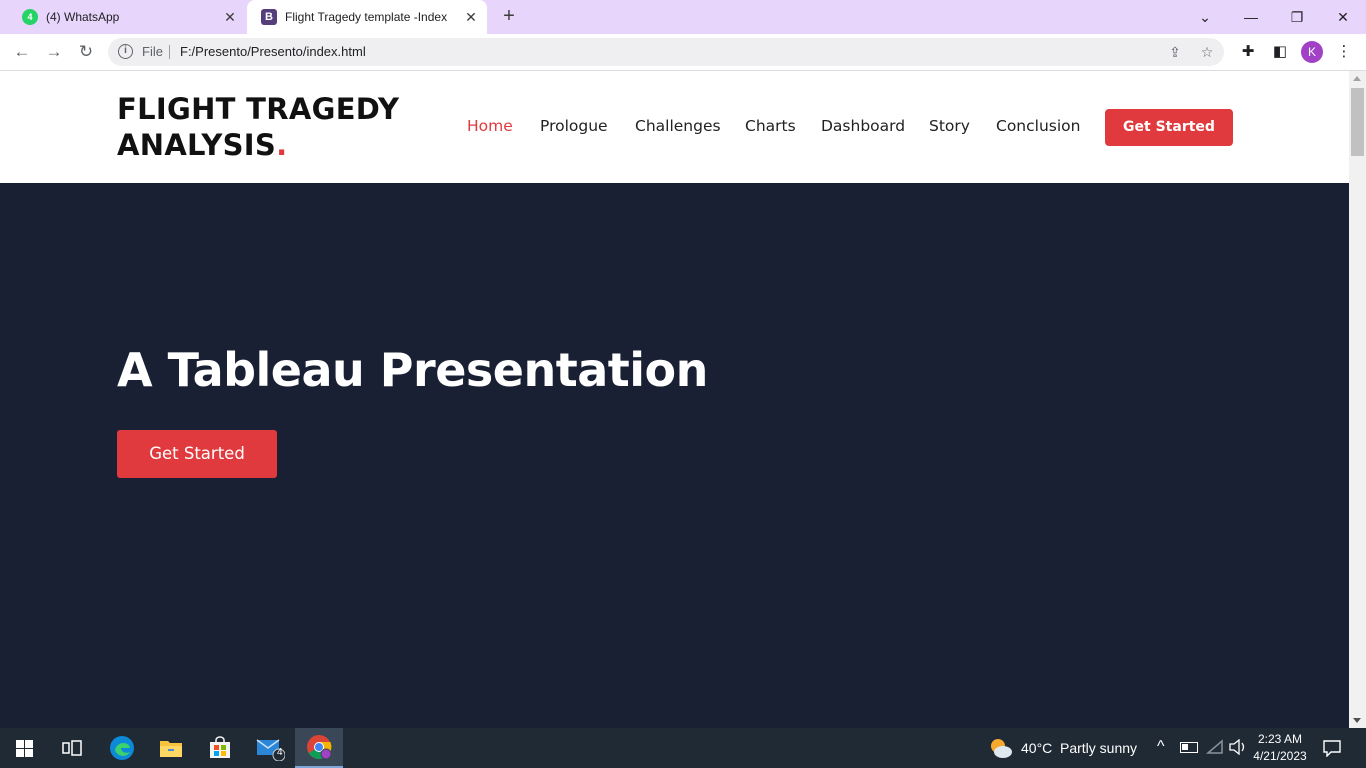 This screenshot has width=1366, height=768. What do you see at coordinates (197, 454) in the screenshot?
I see `hero-get-started-button: Get Started` at bounding box center [197, 454].